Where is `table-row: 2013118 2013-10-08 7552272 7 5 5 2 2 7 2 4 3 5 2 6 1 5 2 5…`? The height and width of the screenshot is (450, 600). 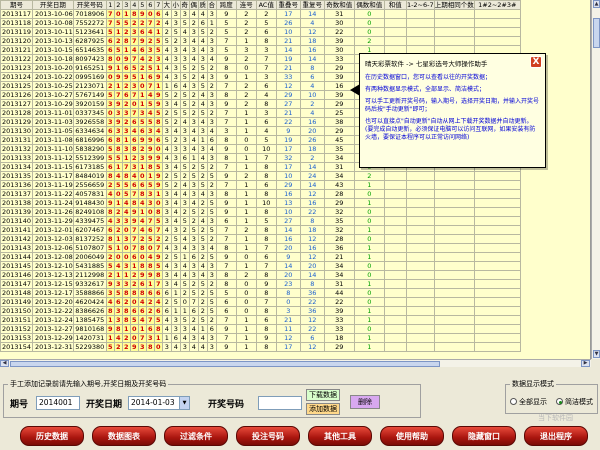
table-row: 2013118 2013-10-08 7552272 7 5 5 2 2 7 2 4 3 5 2 6 1 5 2 5… is located at coordinates (260, 23).